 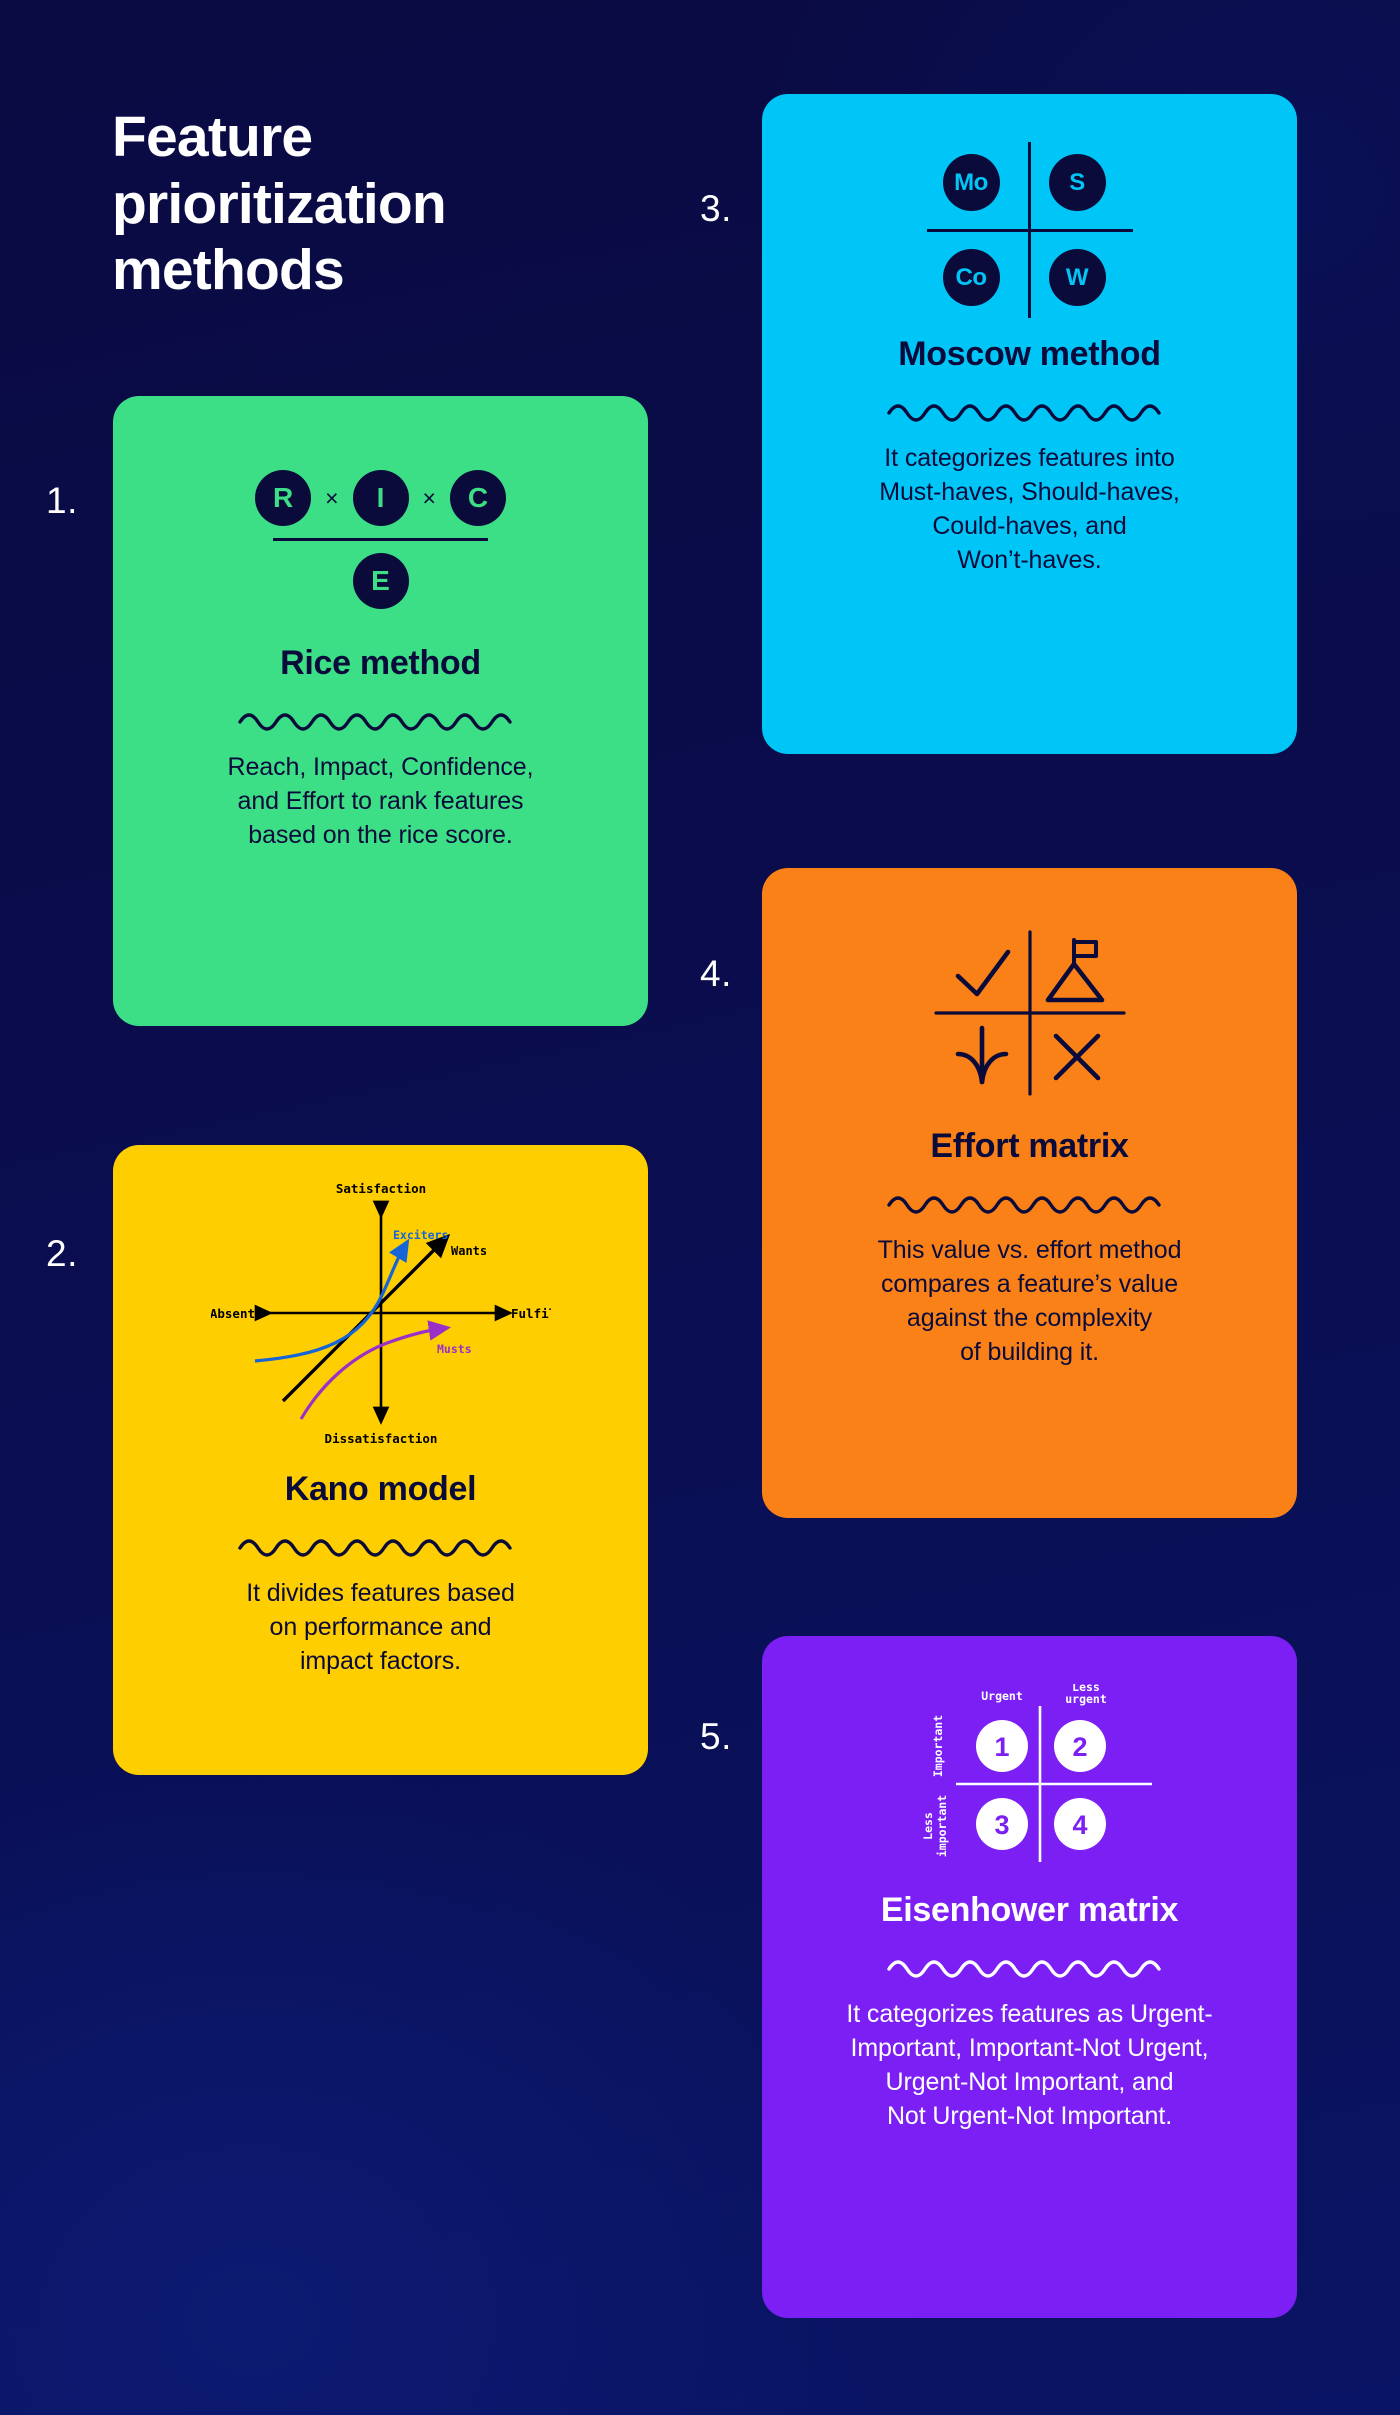 What do you see at coordinates (1029, 230) in the screenshot?
I see `quadrant-horizontal-line` at bounding box center [1029, 230].